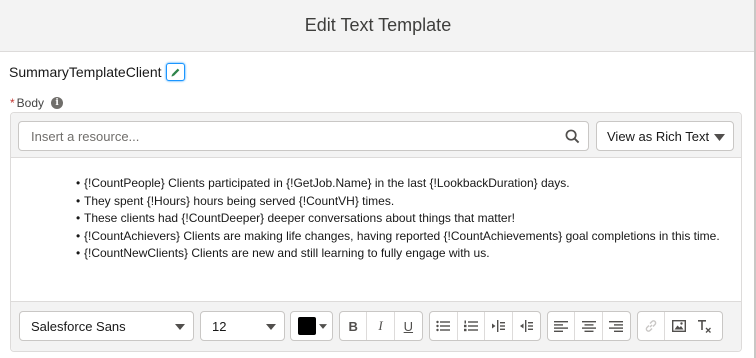 The width and height of the screenshot is (756, 358). I want to click on body-label-text: Body, so click(30, 103).